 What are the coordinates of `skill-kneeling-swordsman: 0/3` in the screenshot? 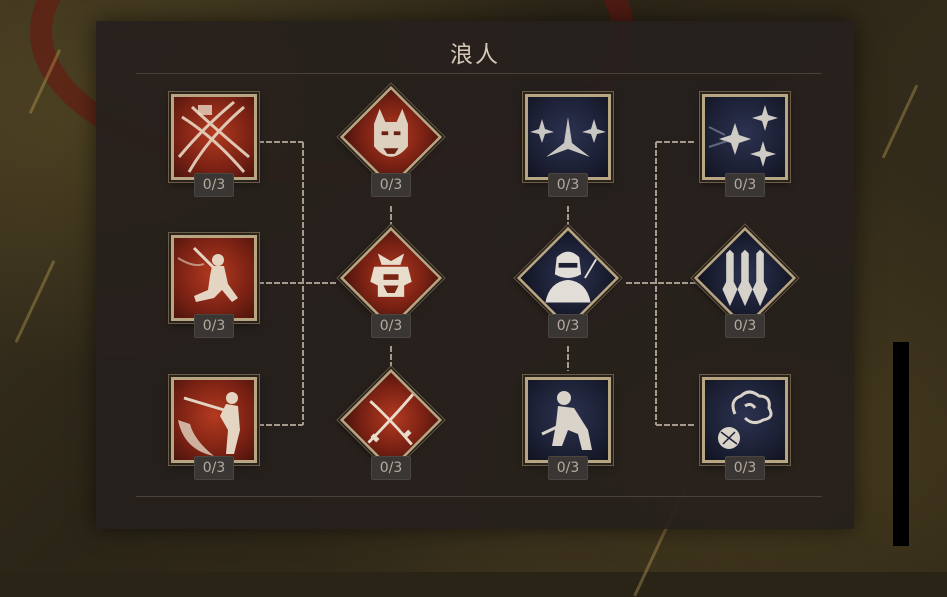 It's located at (208, 290).